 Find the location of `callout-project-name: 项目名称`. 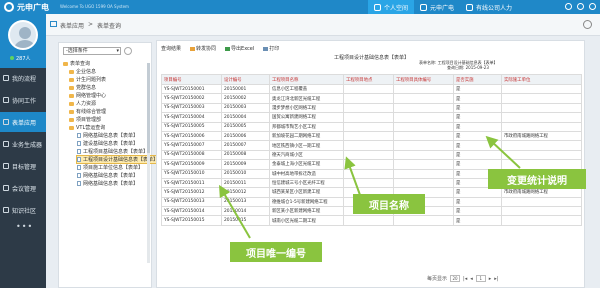

callout-project-name: 项目名称 is located at coordinates (389, 204).